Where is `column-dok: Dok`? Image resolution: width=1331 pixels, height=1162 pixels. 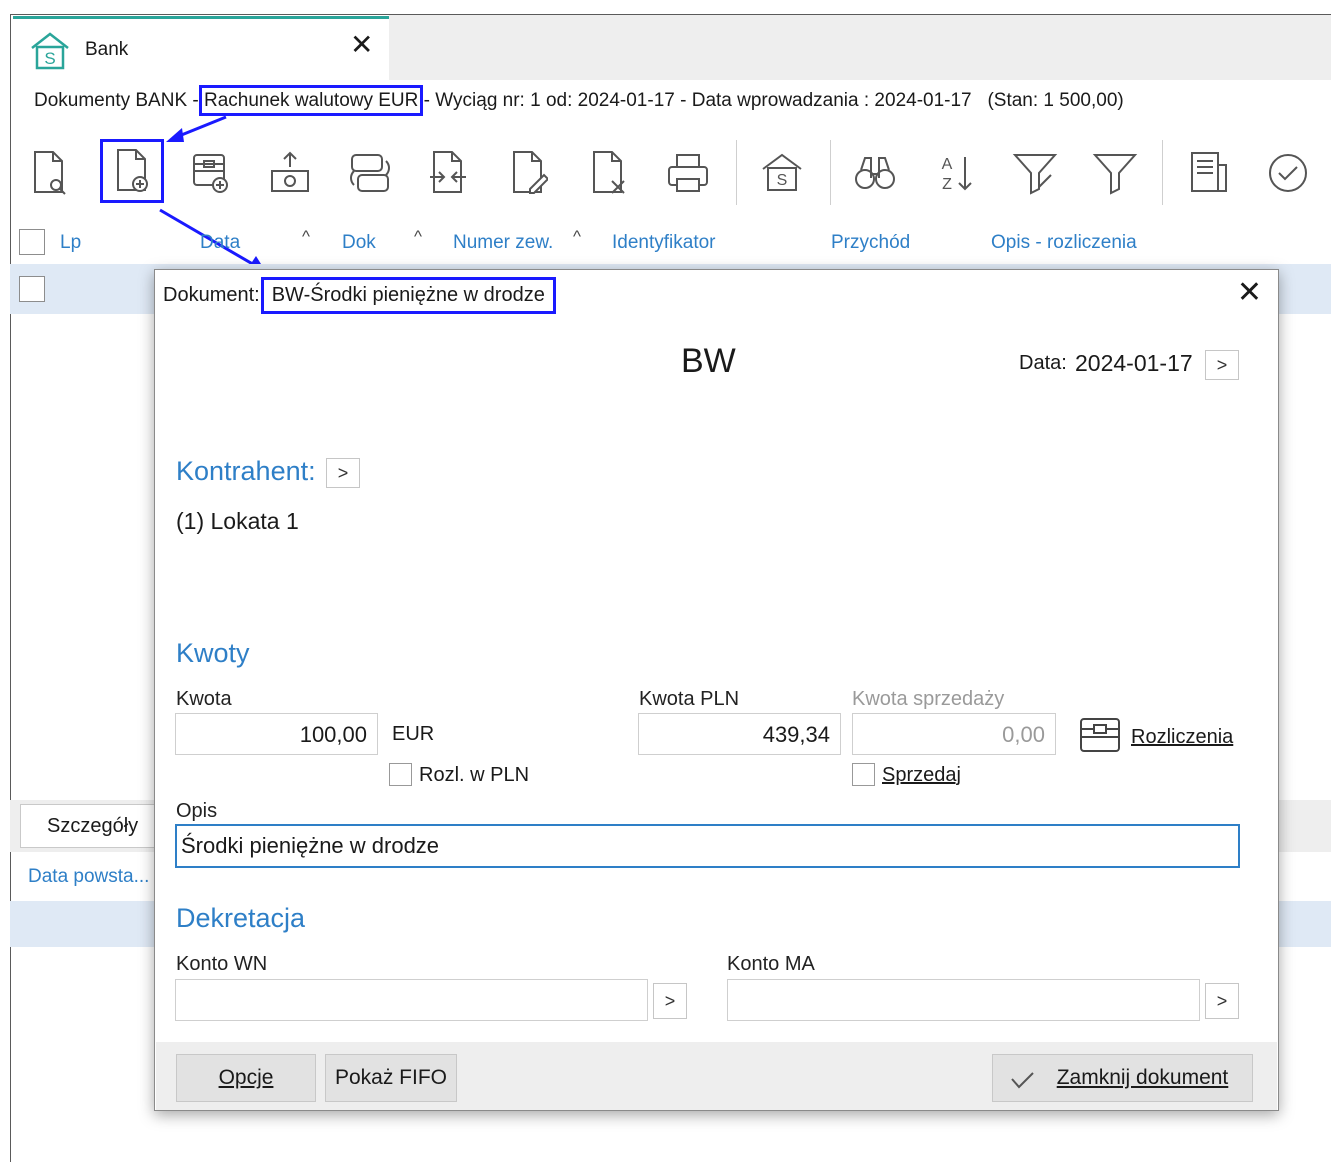 column-dok: Dok is located at coordinates (359, 243).